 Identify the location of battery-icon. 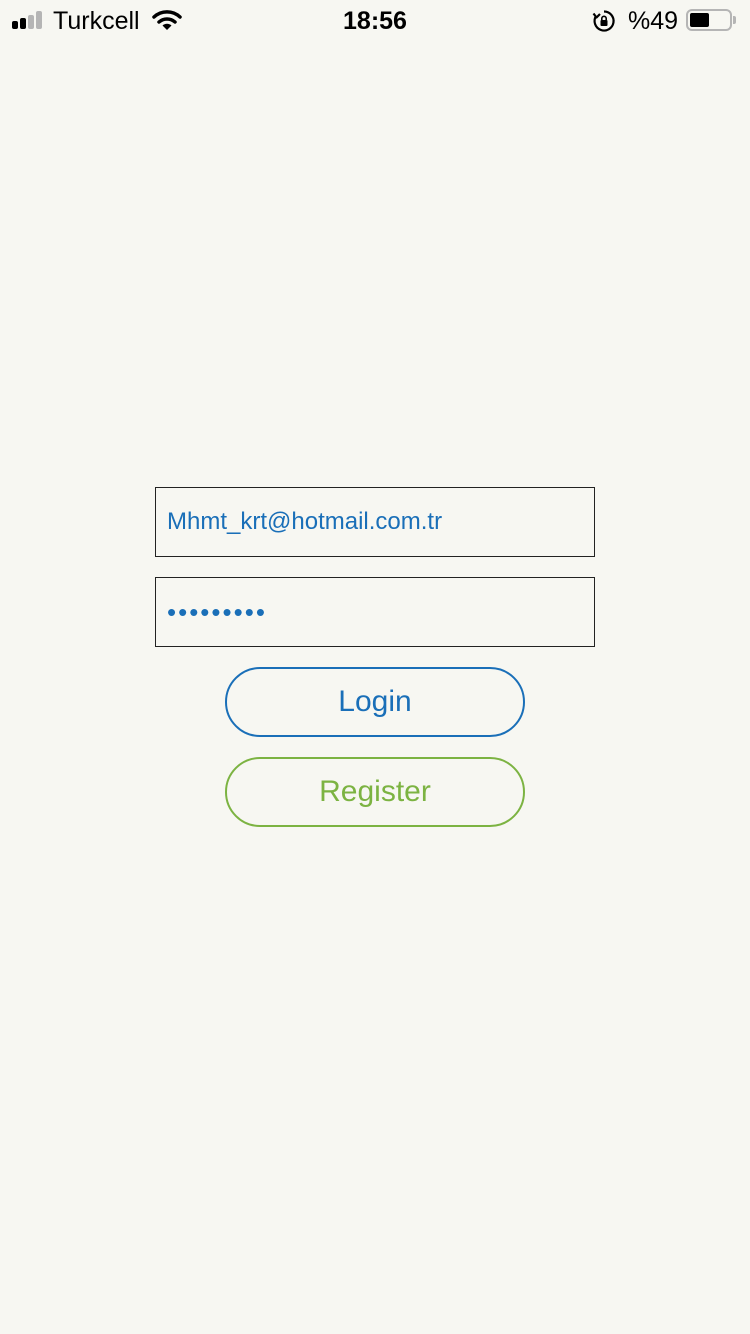
(709, 20).